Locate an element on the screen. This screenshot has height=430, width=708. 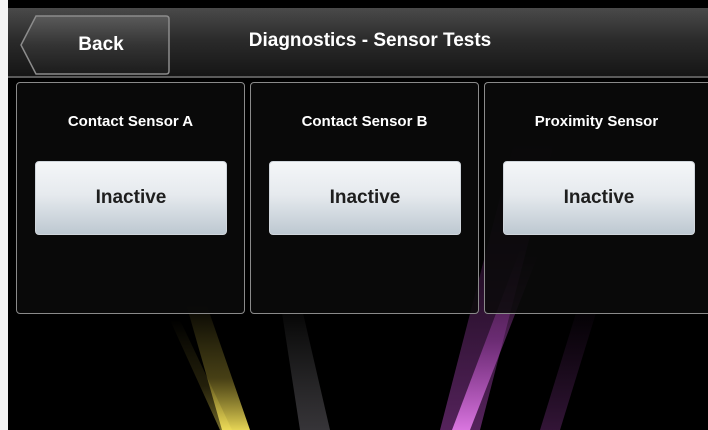
sensor-name: Proximity Sensor is located at coordinates (596, 121).